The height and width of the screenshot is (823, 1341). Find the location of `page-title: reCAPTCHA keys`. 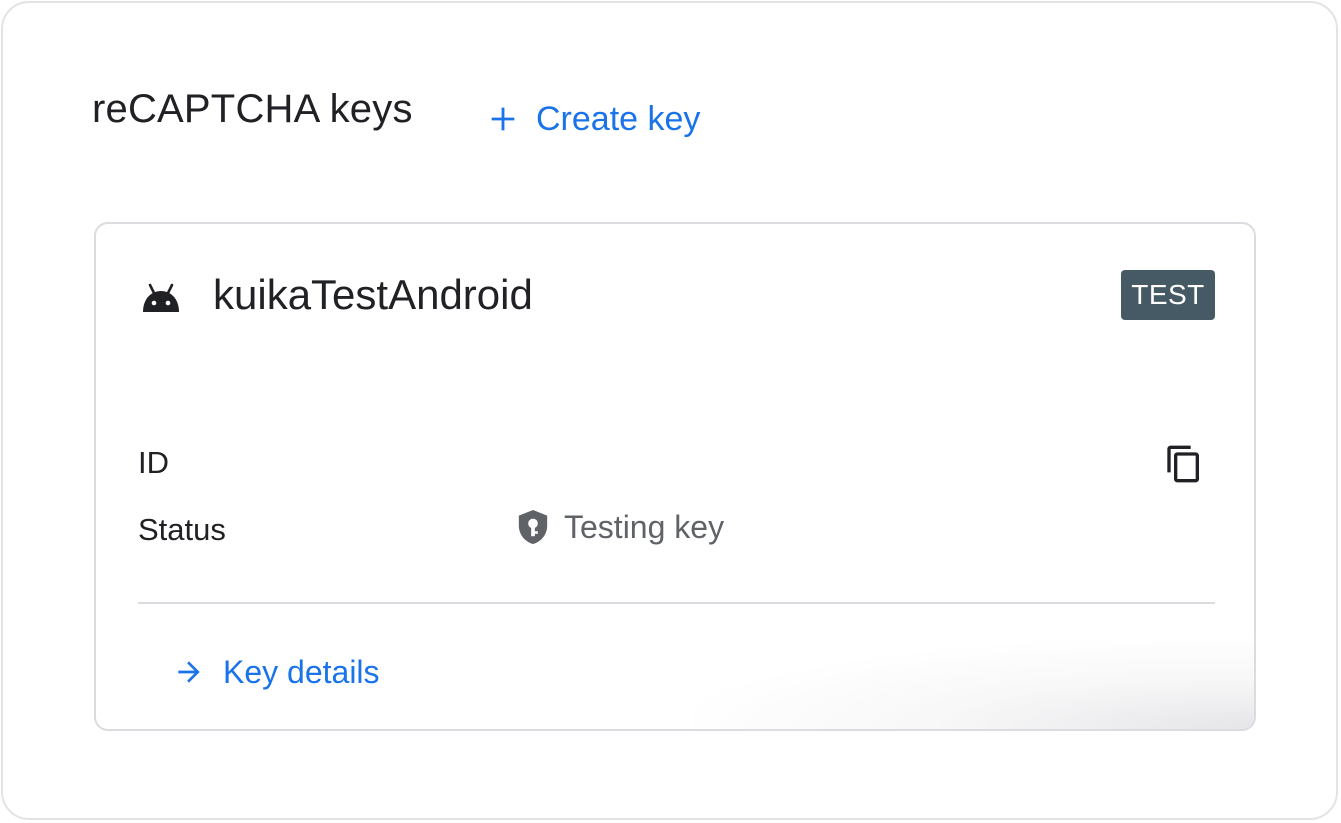

page-title: reCAPTCHA keys is located at coordinates (252, 109).